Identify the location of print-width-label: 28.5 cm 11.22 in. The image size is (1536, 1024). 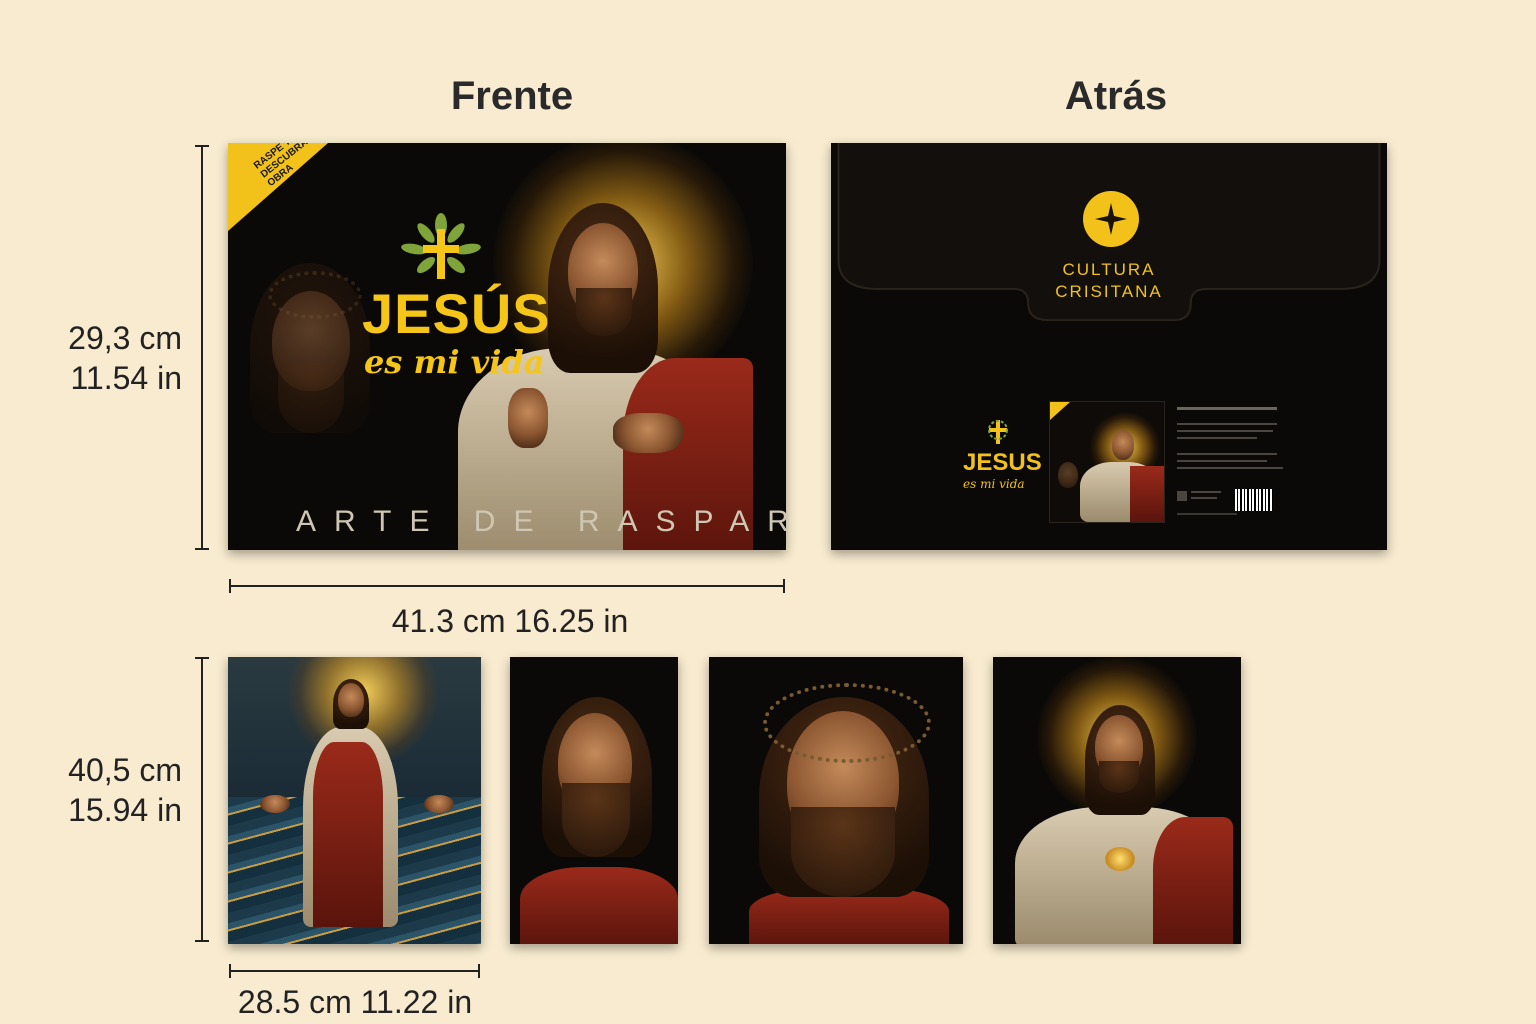
(355, 1002).